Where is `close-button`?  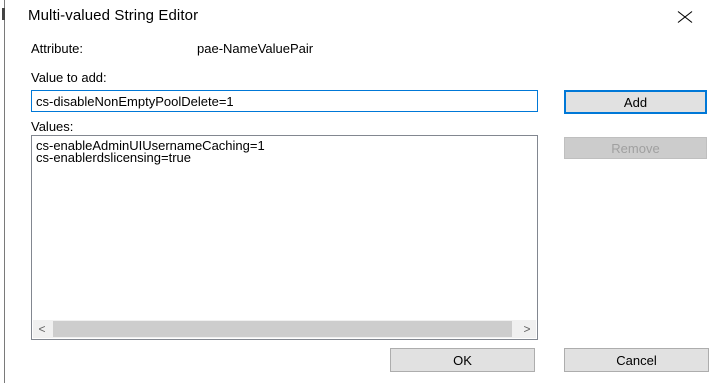
close-button is located at coordinates (685, 17).